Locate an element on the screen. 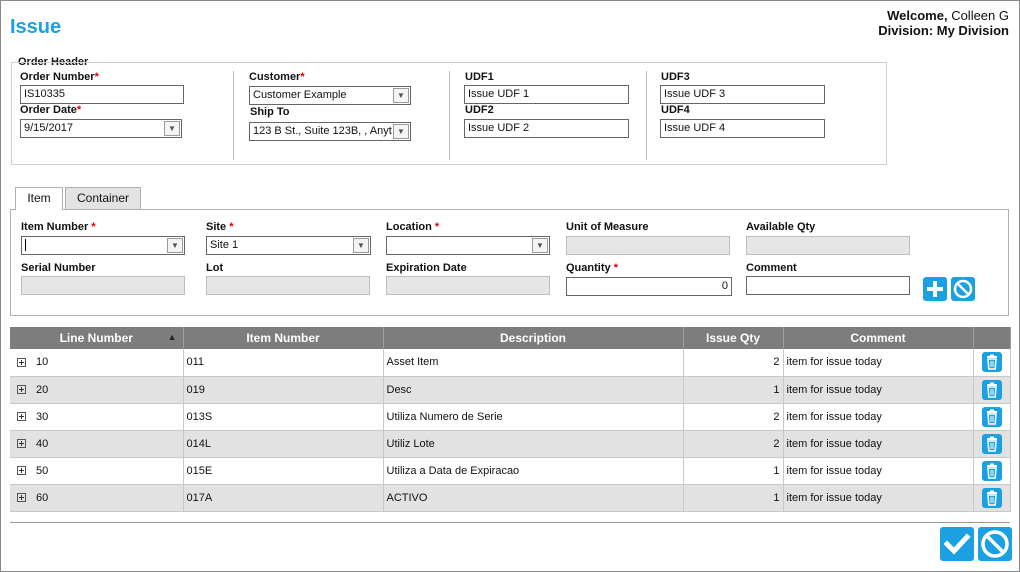 The width and height of the screenshot is (1020, 572). user-info: Welcome, Colleen G Division: My Division is located at coordinates (943, 23).